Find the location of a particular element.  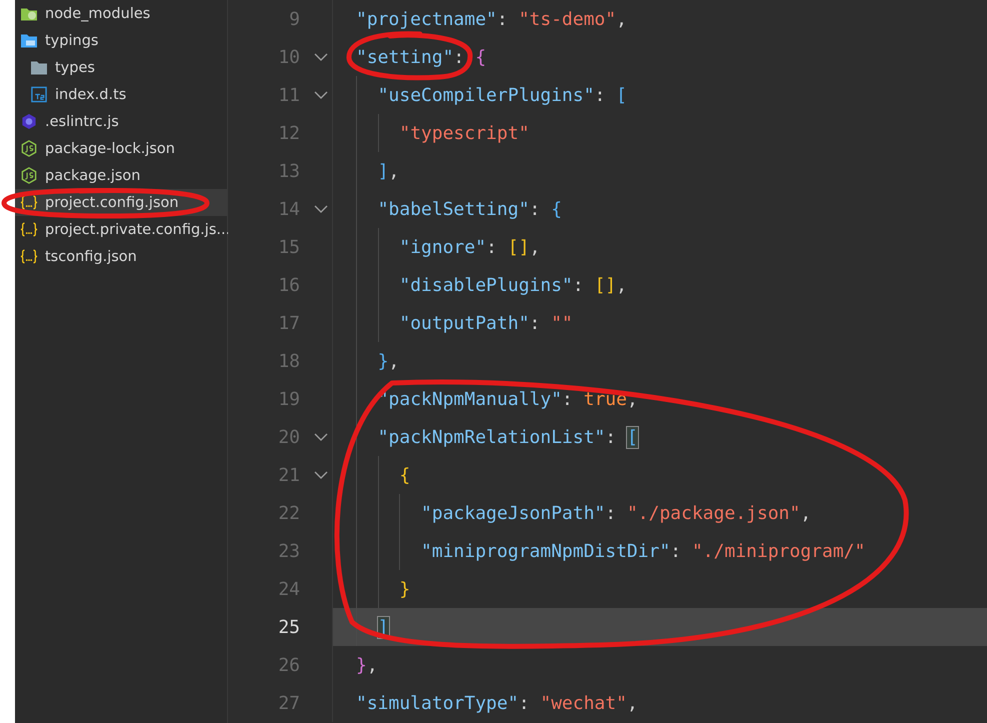

line-number: 18 is located at coordinates (288, 361).